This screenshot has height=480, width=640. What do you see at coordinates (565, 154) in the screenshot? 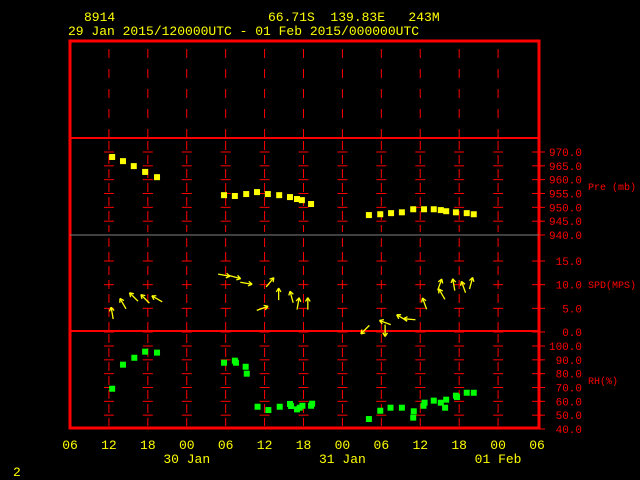
I see `axis-tick-label: 970.0` at bounding box center [565, 154].